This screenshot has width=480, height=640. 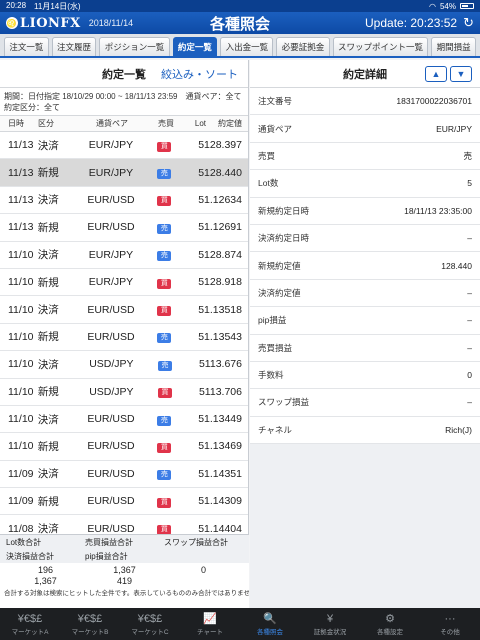 I want to click on header-price: 約定値, so click(x=230, y=123).